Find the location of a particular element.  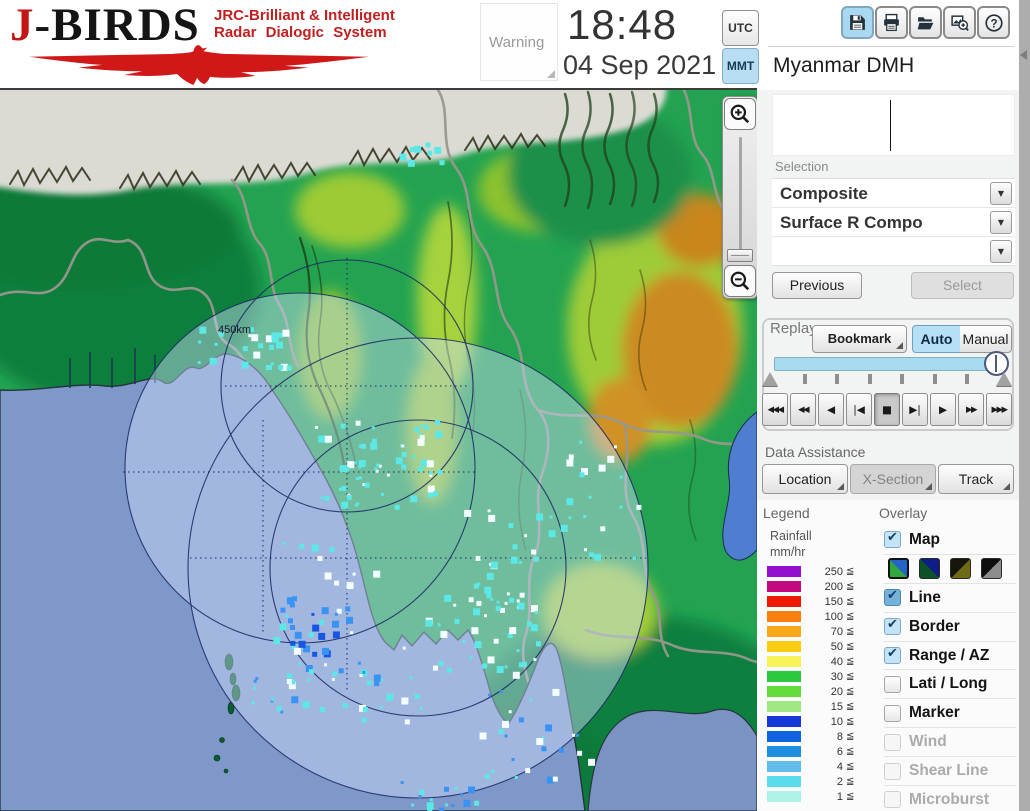

dropdown-category-value: Composite is located at coordinates (824, 193).